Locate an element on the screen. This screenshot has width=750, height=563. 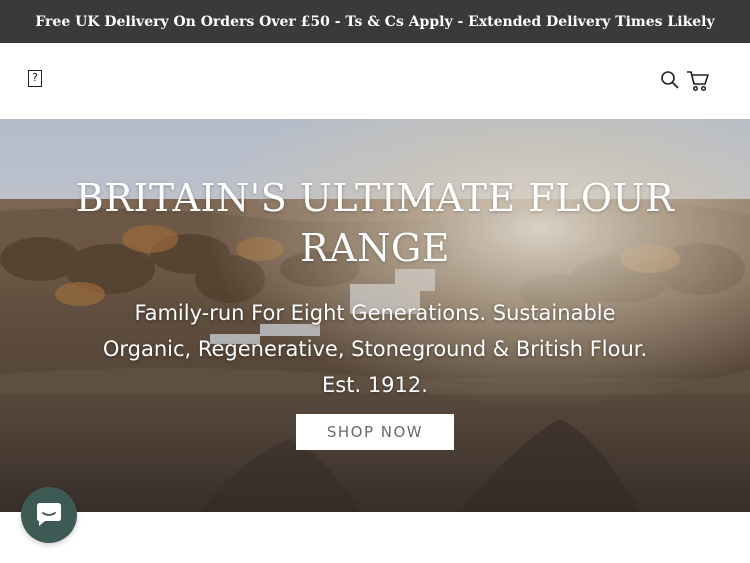
shop-now-button: SHOP NOW is located at coordinates (375, 432).